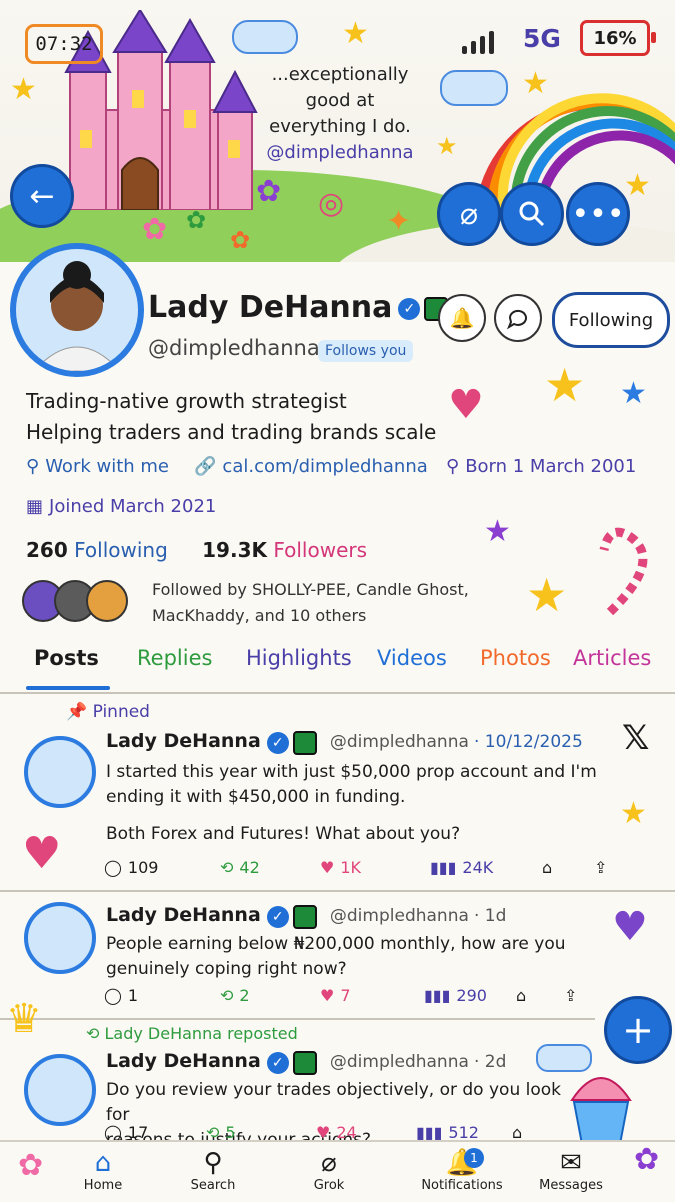 The image size is (675, 1202). What do you see at coordinates (470, 995) in the screenshot?
I see `views-button: ▮▮▮ 290` at bounding box center [470, 995].